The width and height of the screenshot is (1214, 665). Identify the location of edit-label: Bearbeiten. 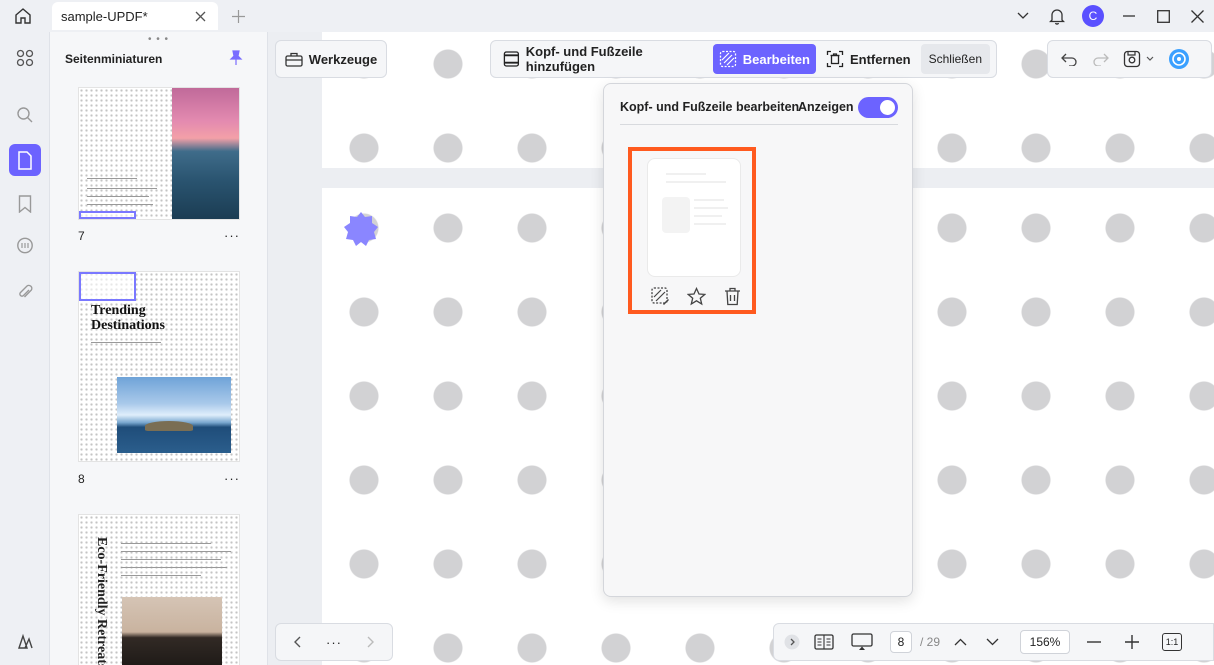
(776, 59).